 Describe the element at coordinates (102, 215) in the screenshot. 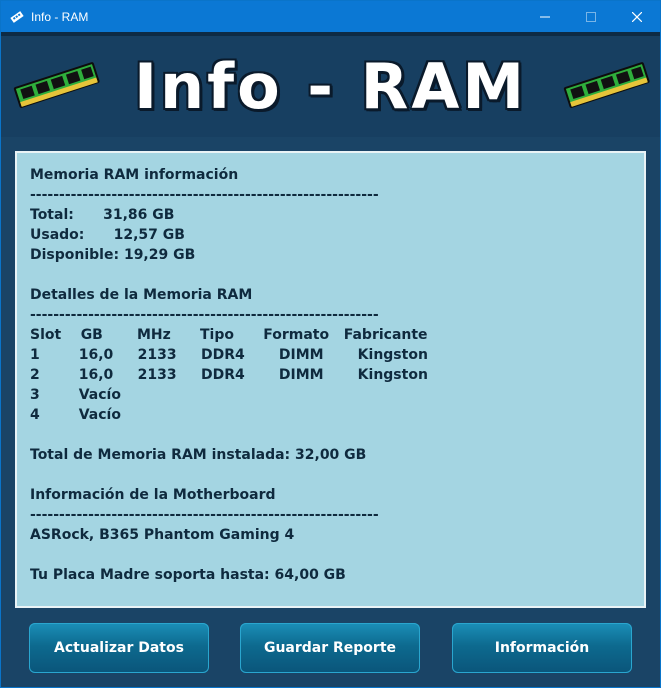

I see `report-line: Total: 31,86 GB` at that location.